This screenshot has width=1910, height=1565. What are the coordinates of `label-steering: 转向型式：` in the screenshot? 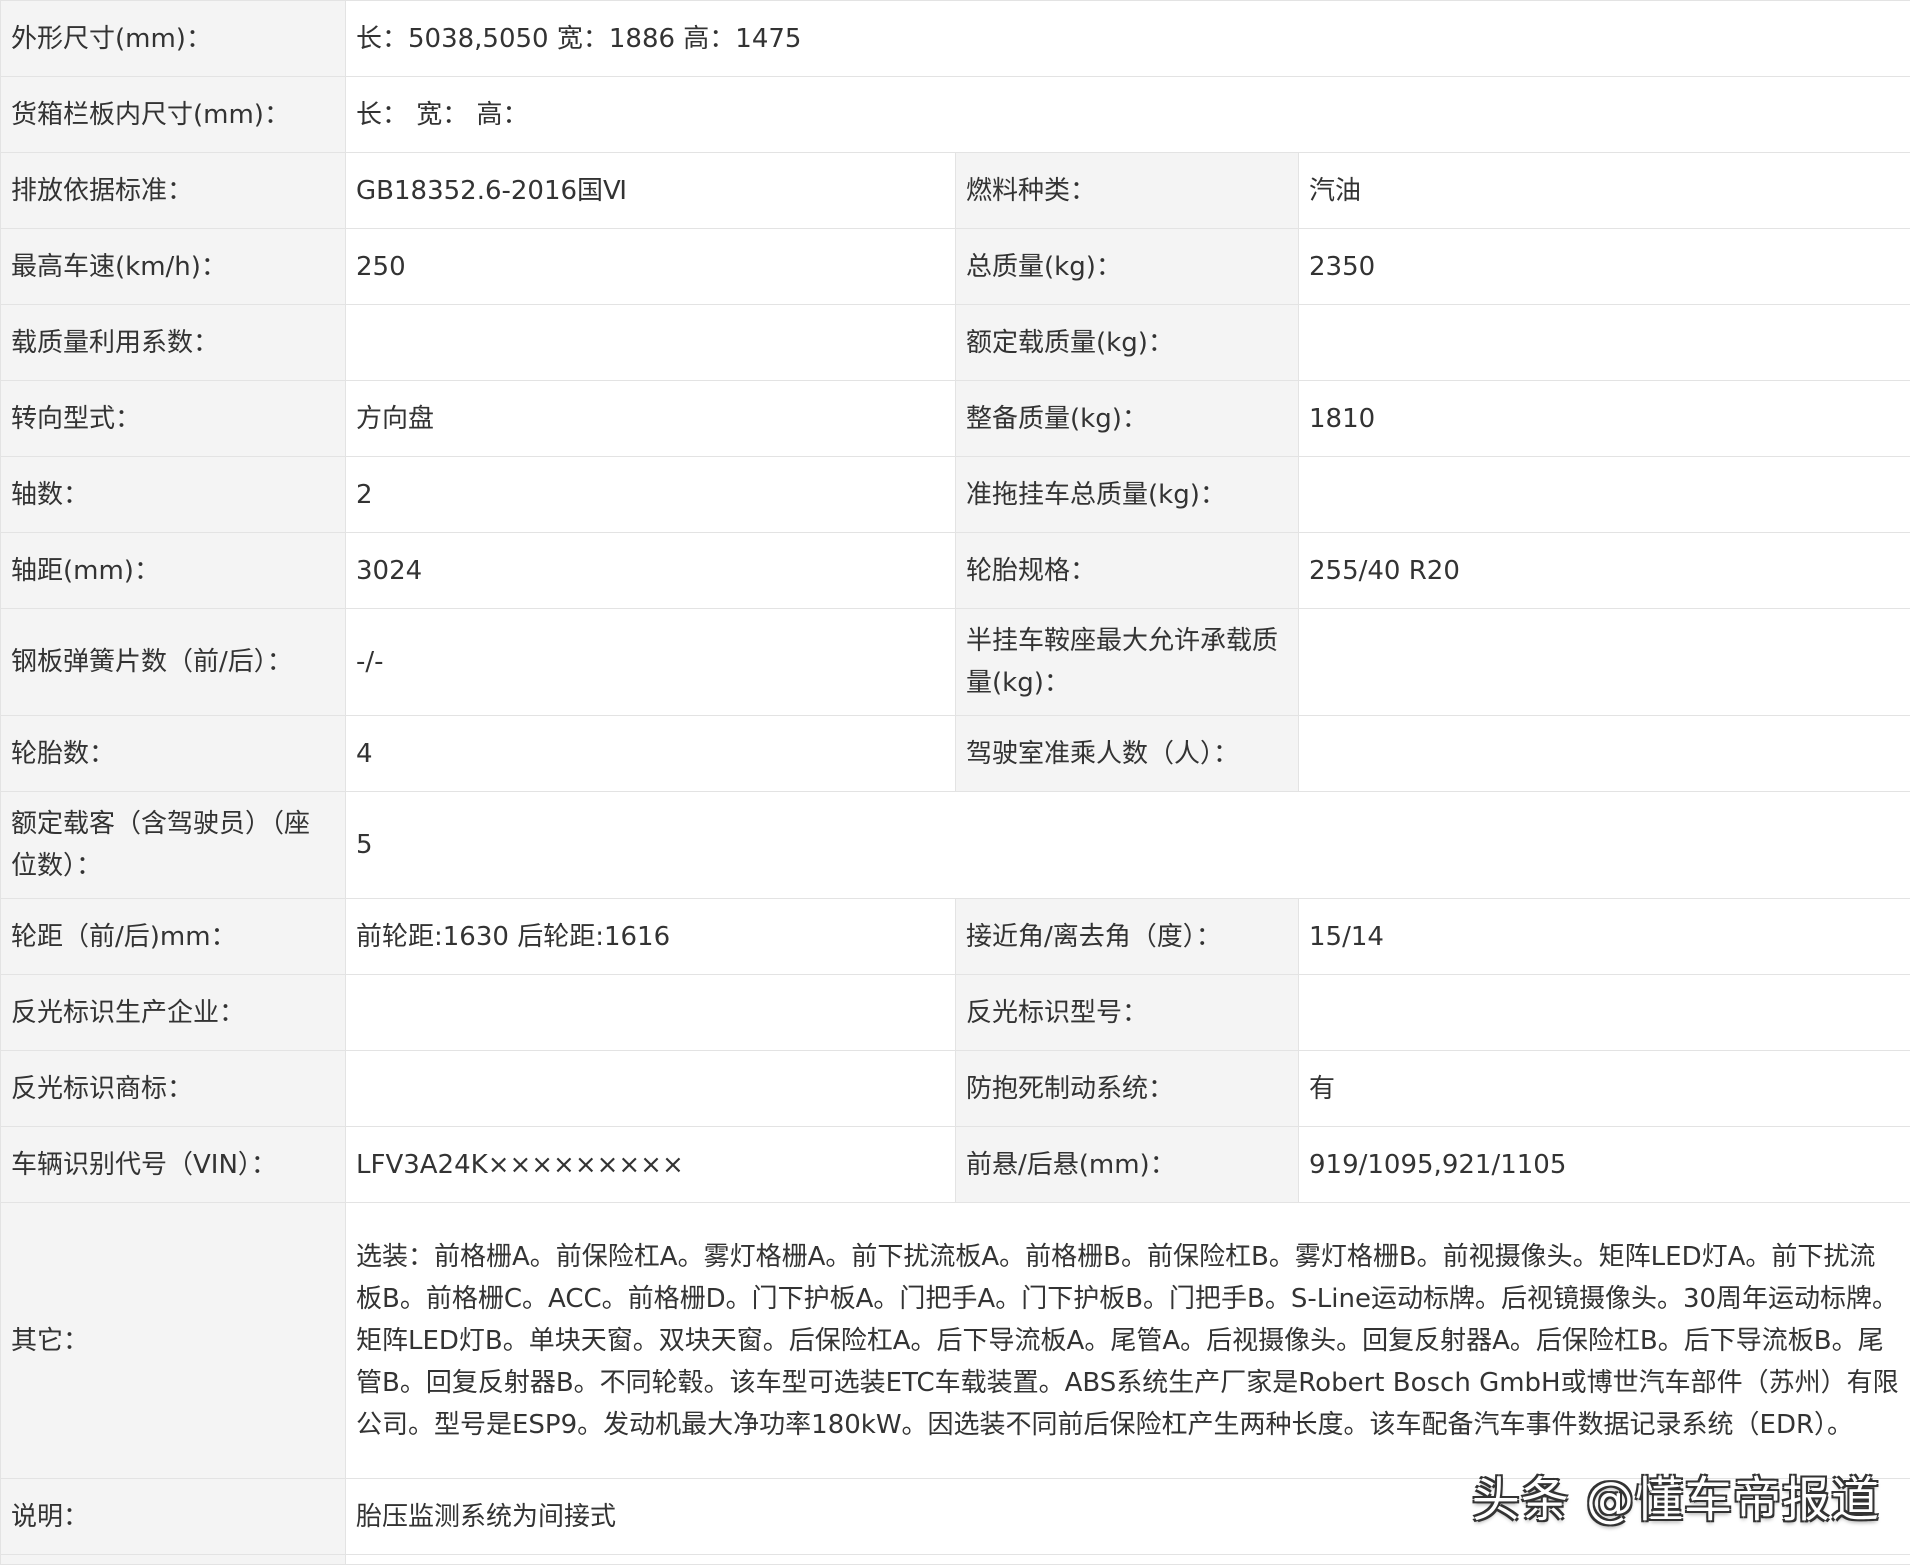 It's located at (173, 419).